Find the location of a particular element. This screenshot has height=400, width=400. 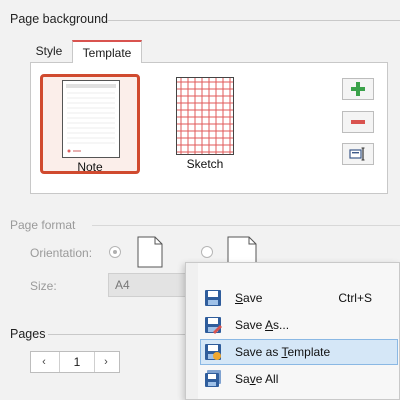

remove-template-button is located at coordinates (358, 122).